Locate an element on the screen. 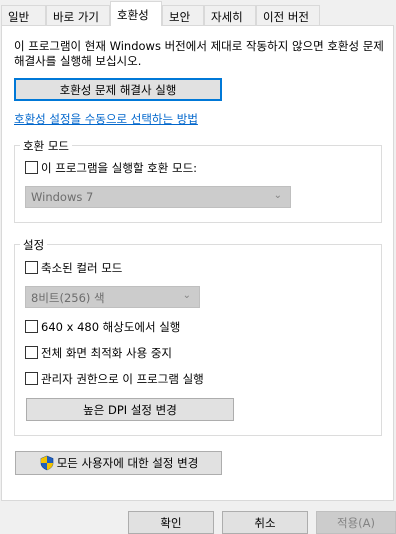 This screenshot has width=396, height=534. tab-details: 자세히 is located at coordinates (230, 15).